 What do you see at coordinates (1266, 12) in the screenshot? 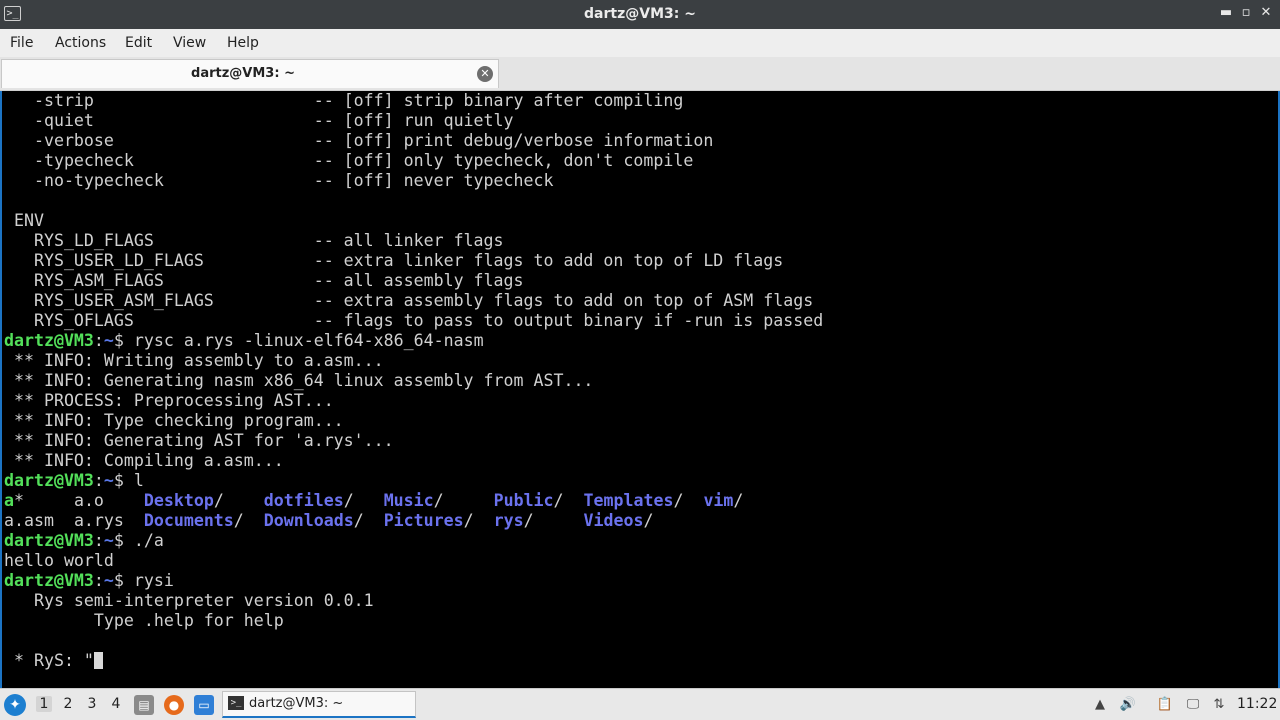
I see `close-icon: ✕` at bounding box center [1266, 12].